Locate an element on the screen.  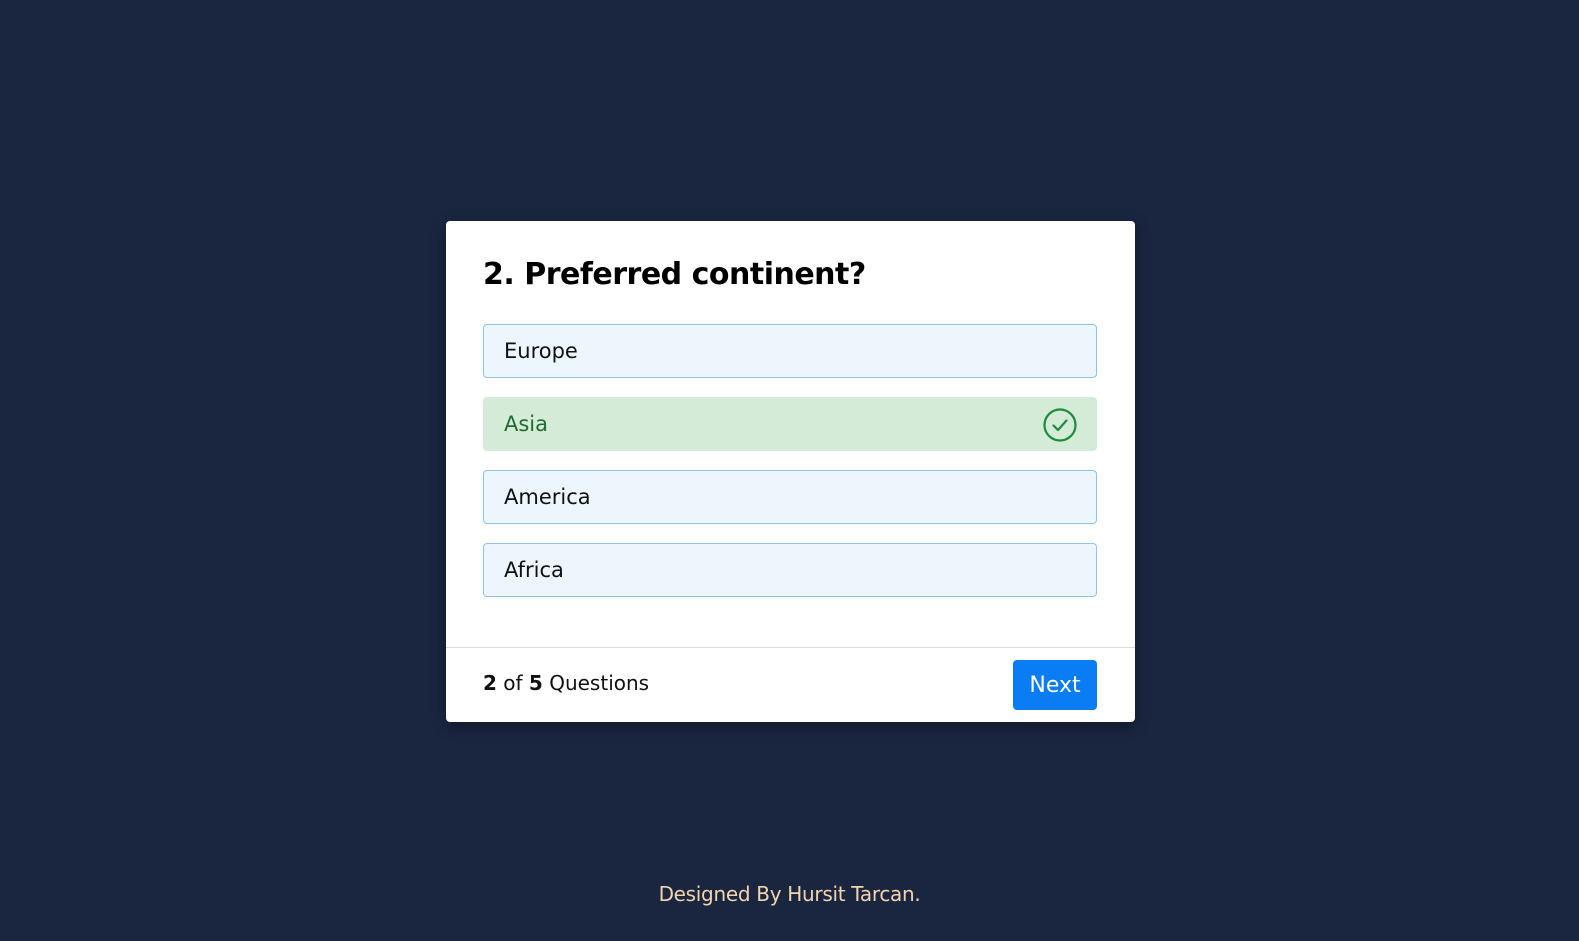
check-circle-icon is located at coordinates (1060, 425).